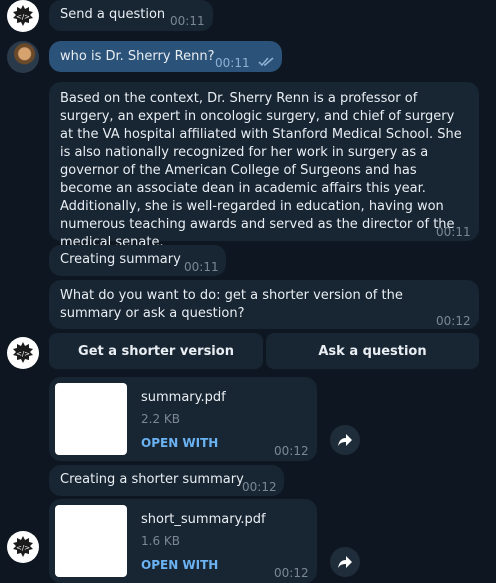 This screenshot has width=496, height=583. Describe the element at coordinates (183, 419) in the screenshot. I see `file-message: summary.pdf 2.2 KB OPEN WITH 00:12` at that location.